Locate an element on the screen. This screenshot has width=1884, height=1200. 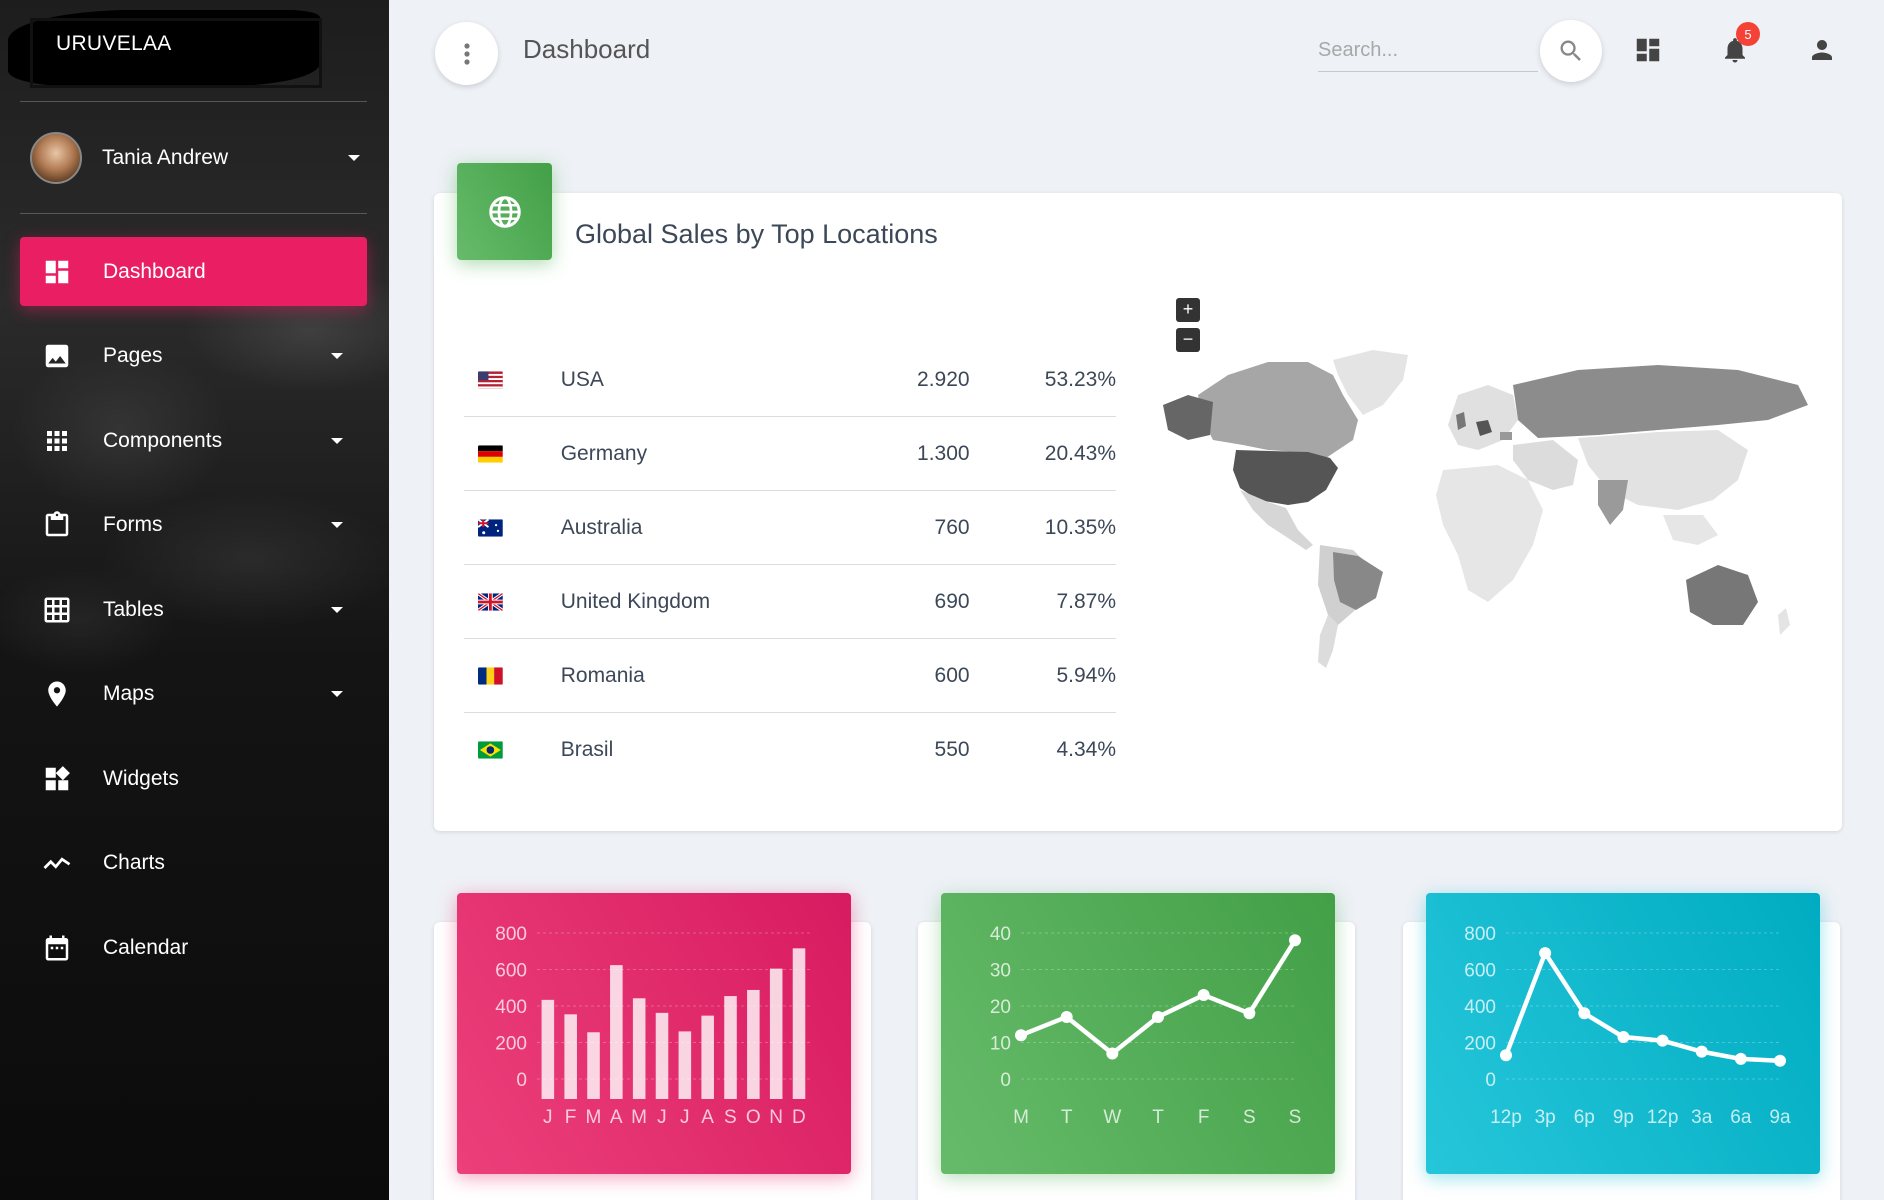
x-tick-label: 6a is located at coordinates (1741, 1117).